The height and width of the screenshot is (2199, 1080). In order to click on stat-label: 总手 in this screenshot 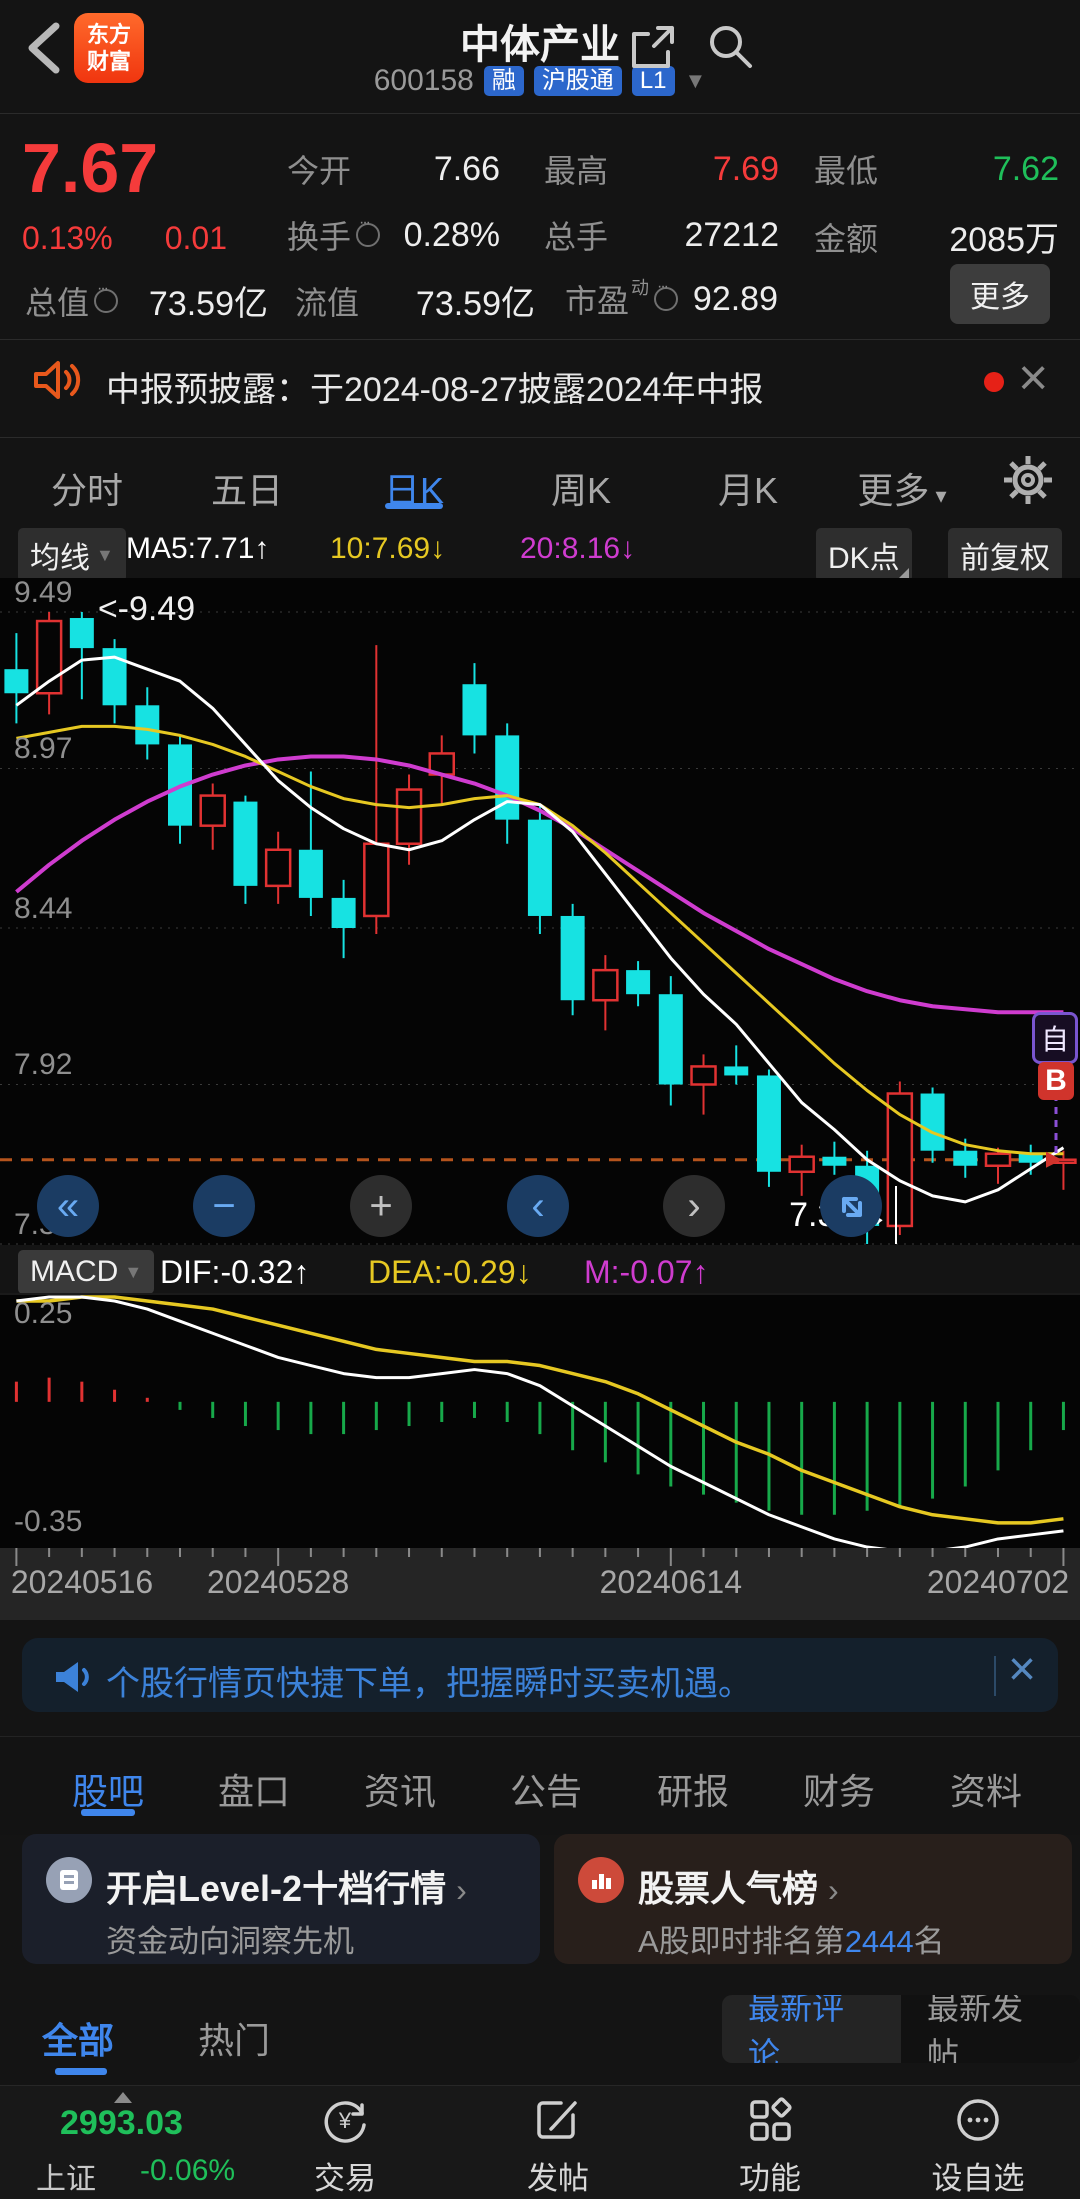, I will do `click(576, 237)`.